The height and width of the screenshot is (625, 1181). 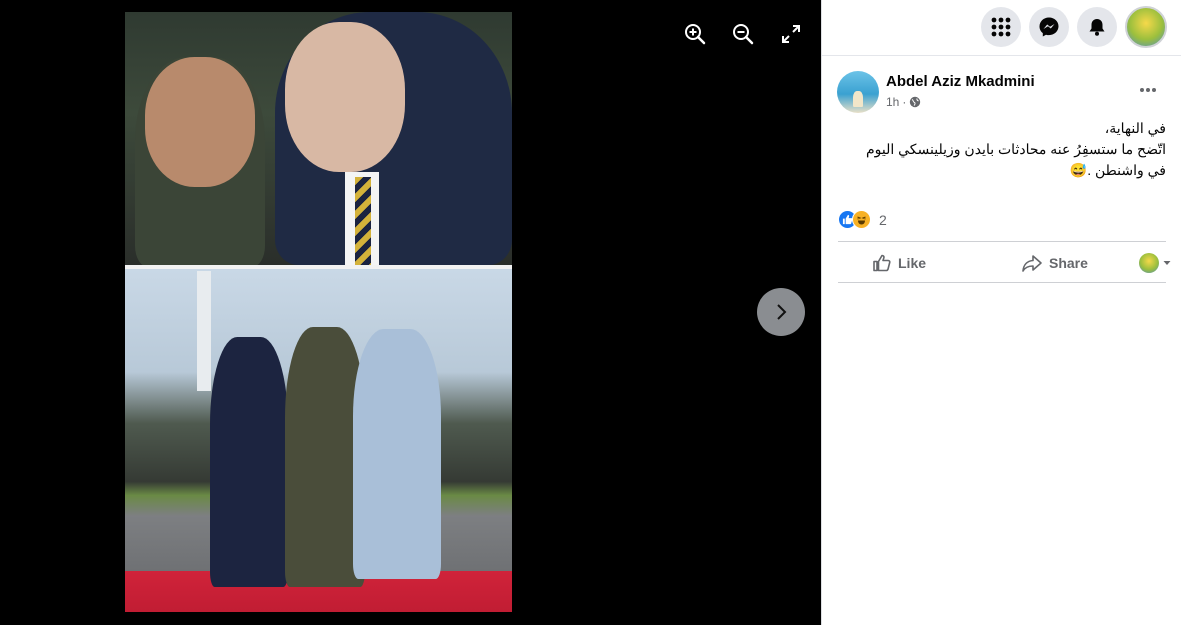 What do you see at coordinates (397, 454) in the screenshot?
I see `person-right` at bounding box center [397, 454].